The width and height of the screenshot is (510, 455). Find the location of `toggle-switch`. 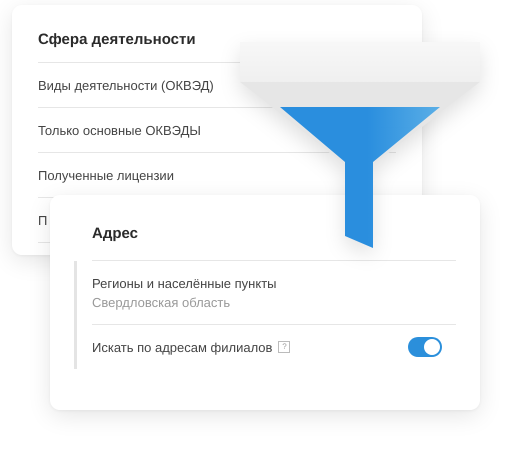

toggle-switch is located at coordinates (425, 347).